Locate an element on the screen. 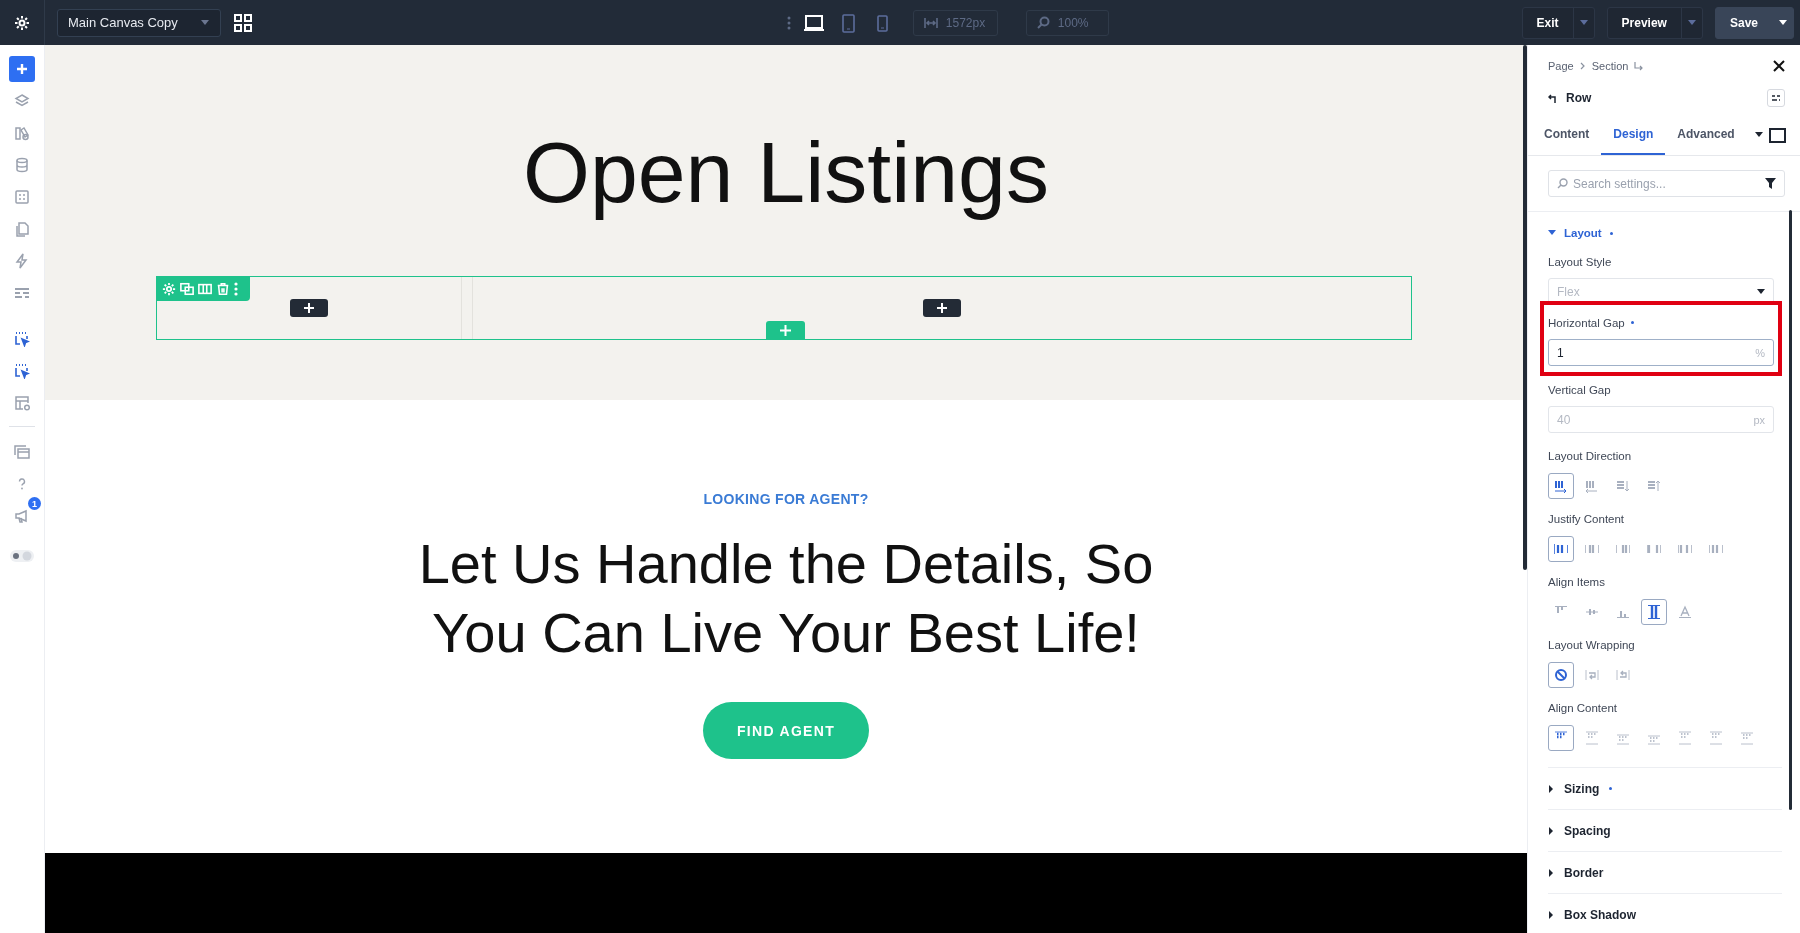 This screenshot has height=933, width=1800. section-header: Sizing is located at coordinates (1665, 788).